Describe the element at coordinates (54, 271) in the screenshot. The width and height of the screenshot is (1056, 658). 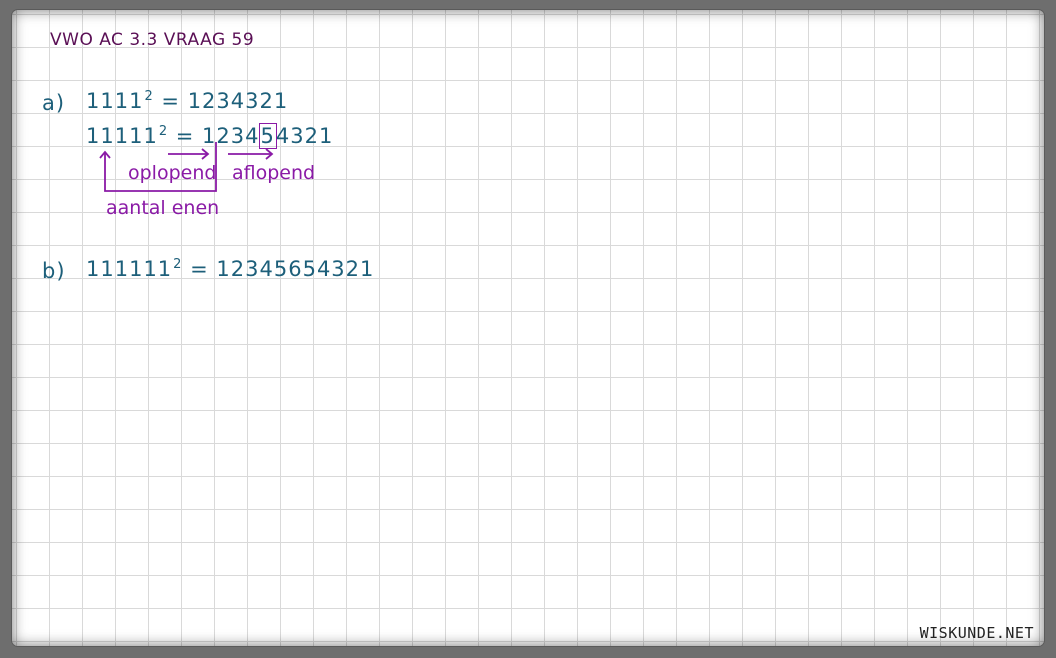
I see `part-b-label: b)` at that location.